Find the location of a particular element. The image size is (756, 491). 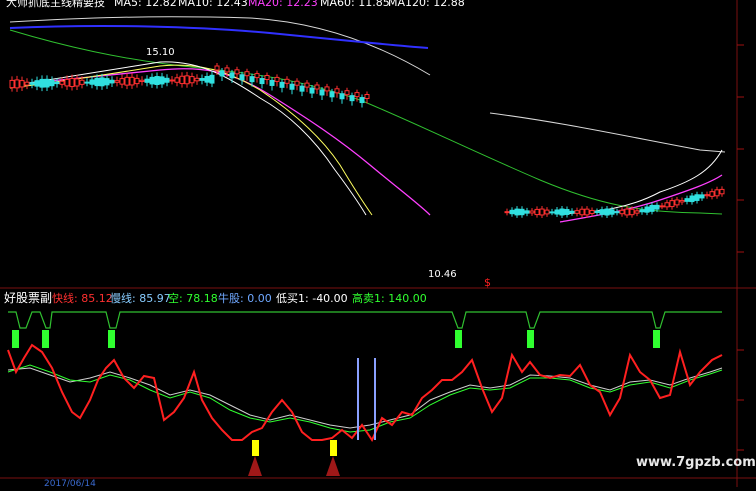

ma120-line-right is located at coordinates (607, 132).